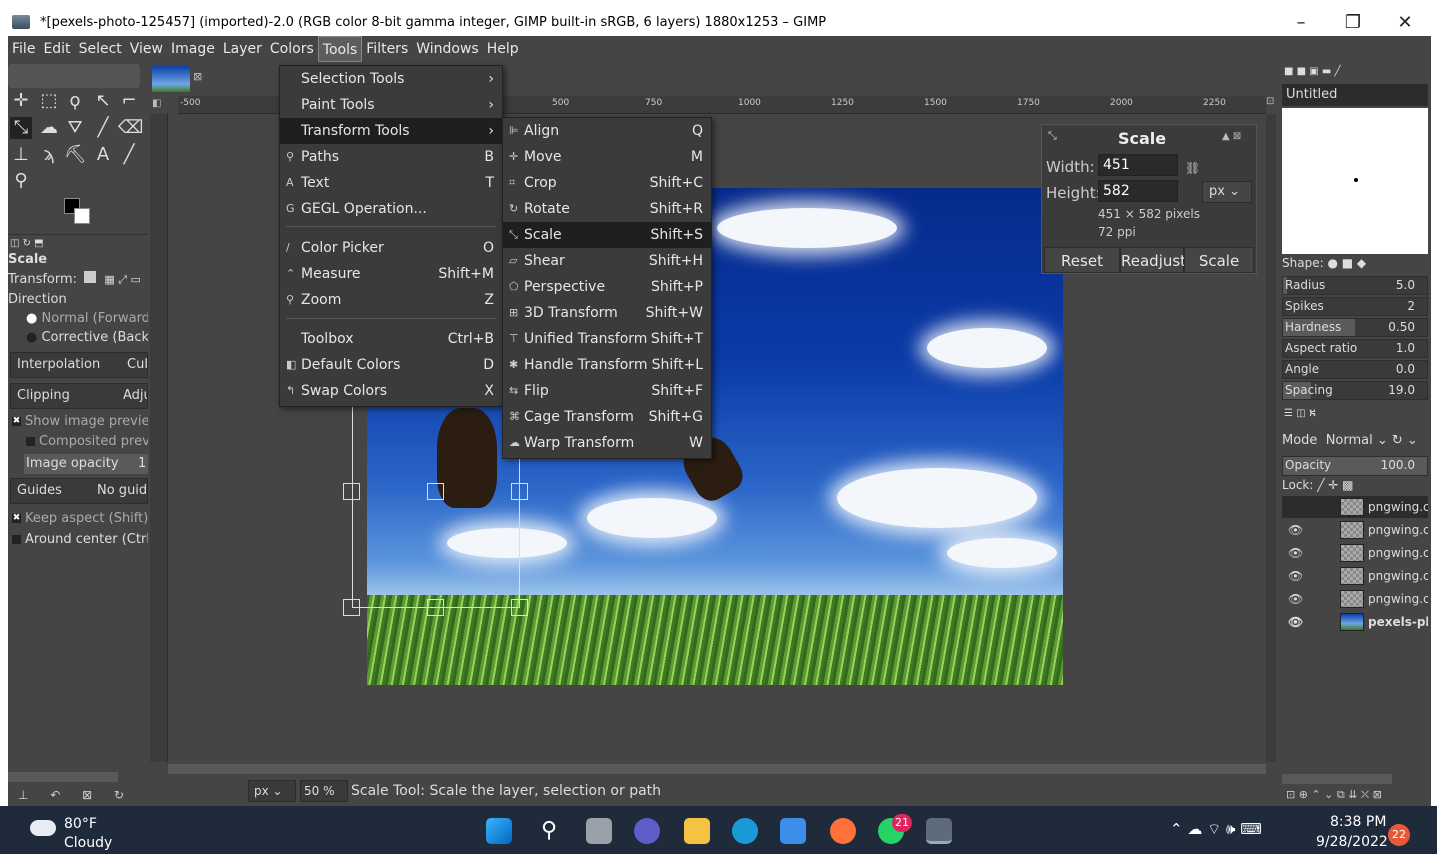  Describe the element at coordinates (78, 518) in the screenshot. I see `keep-aspect-checkbox: ✖ Keep aspect (Shift)` at that location.